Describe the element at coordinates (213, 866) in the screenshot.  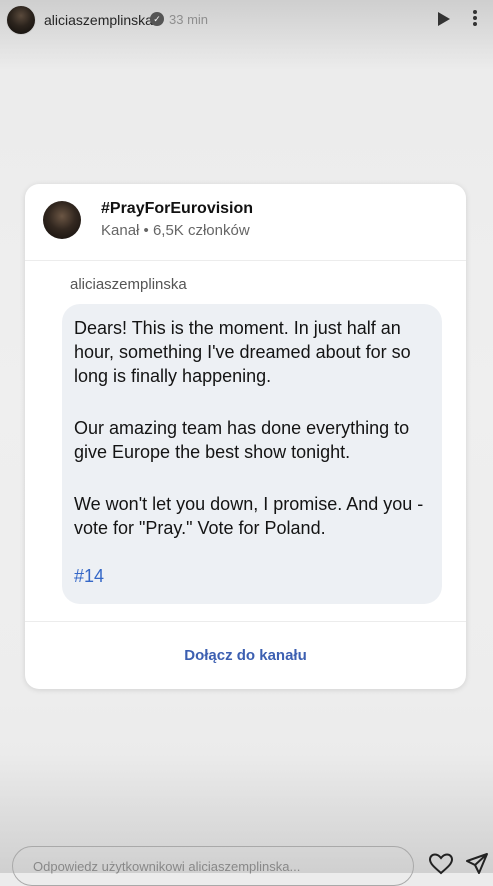
I see `reply-input` at that location.